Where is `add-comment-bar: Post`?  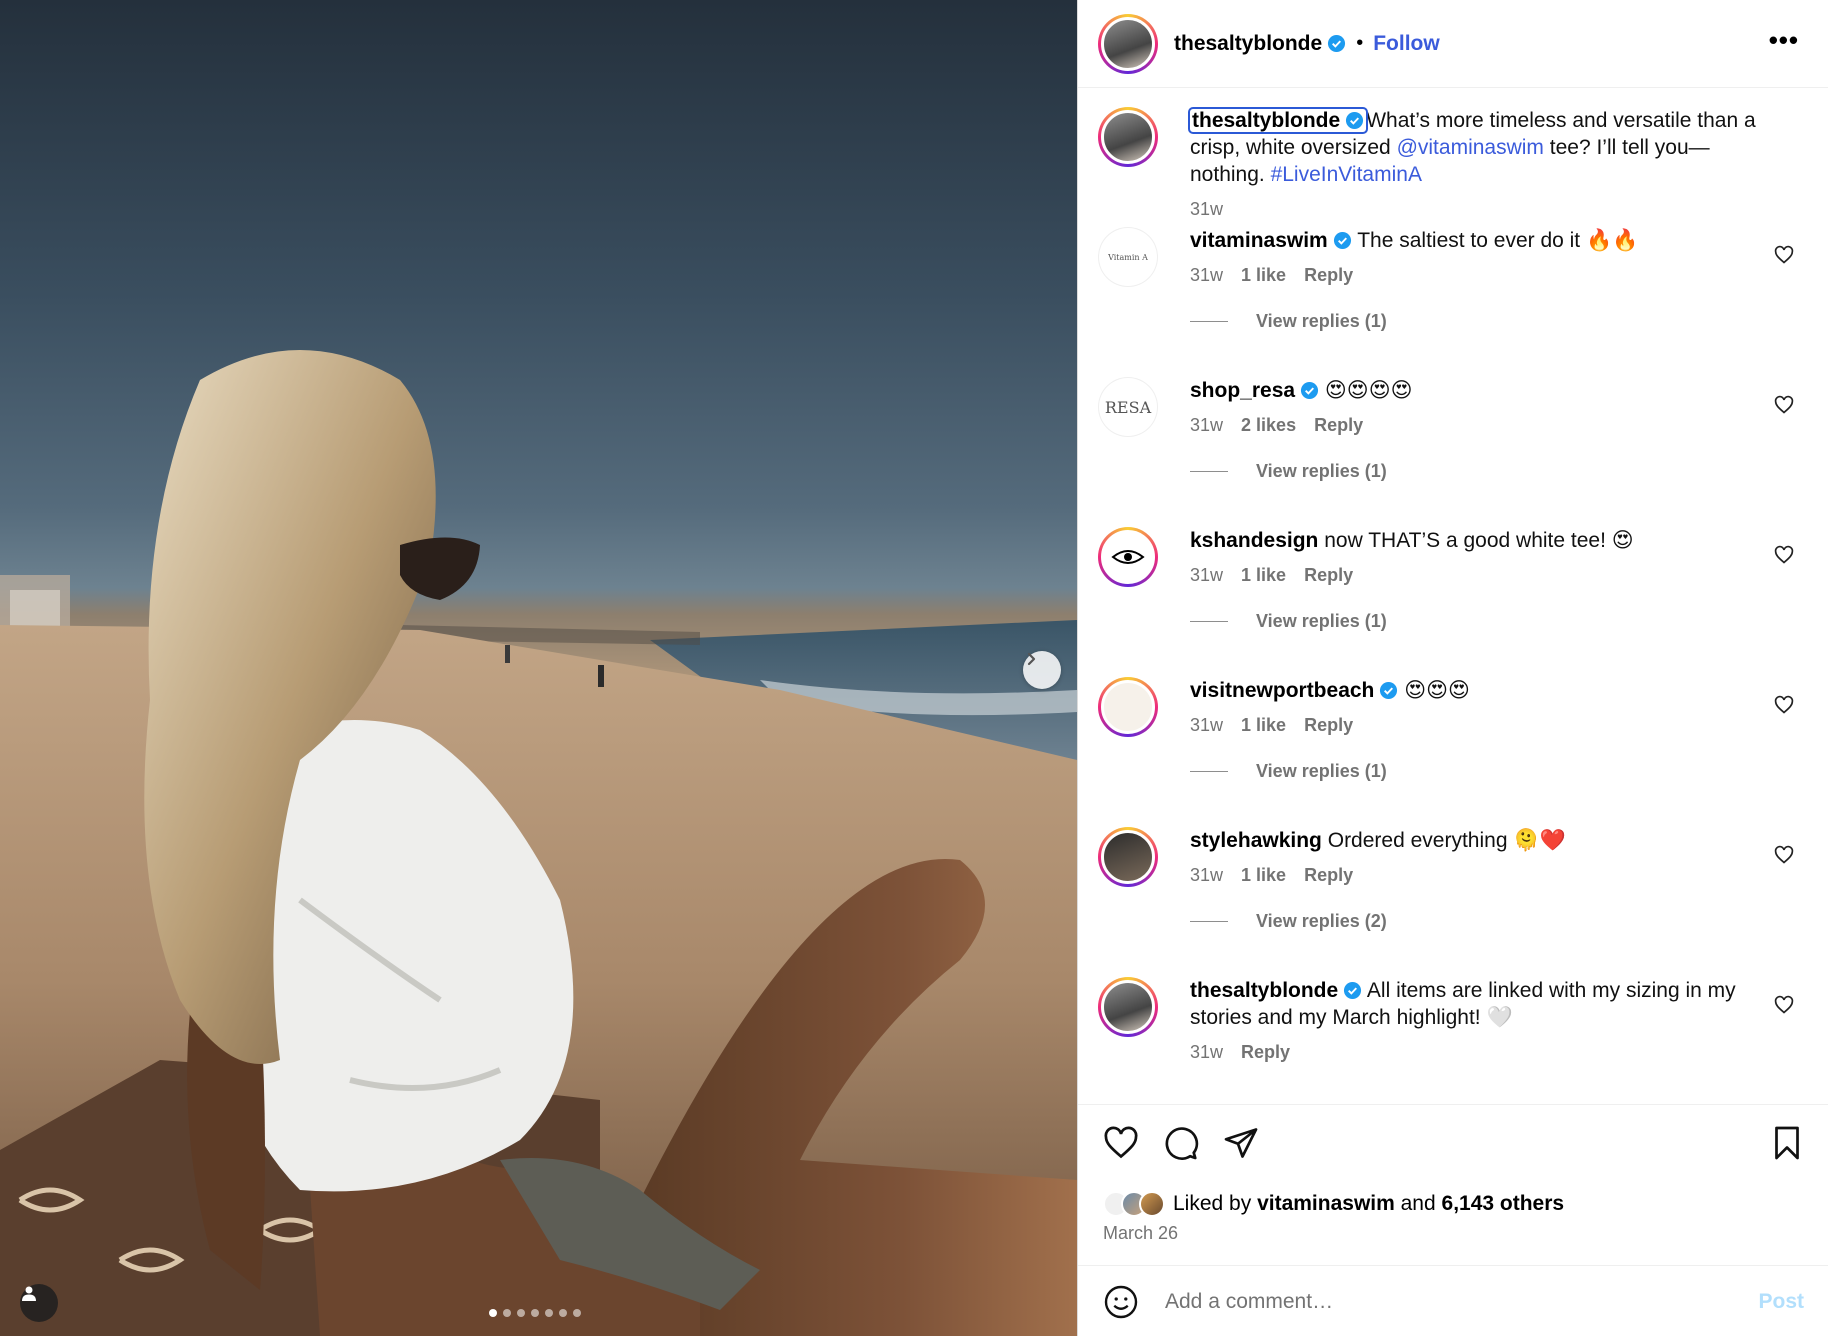 add-comment-bar: Post is located at coordinates (1453, 1300).